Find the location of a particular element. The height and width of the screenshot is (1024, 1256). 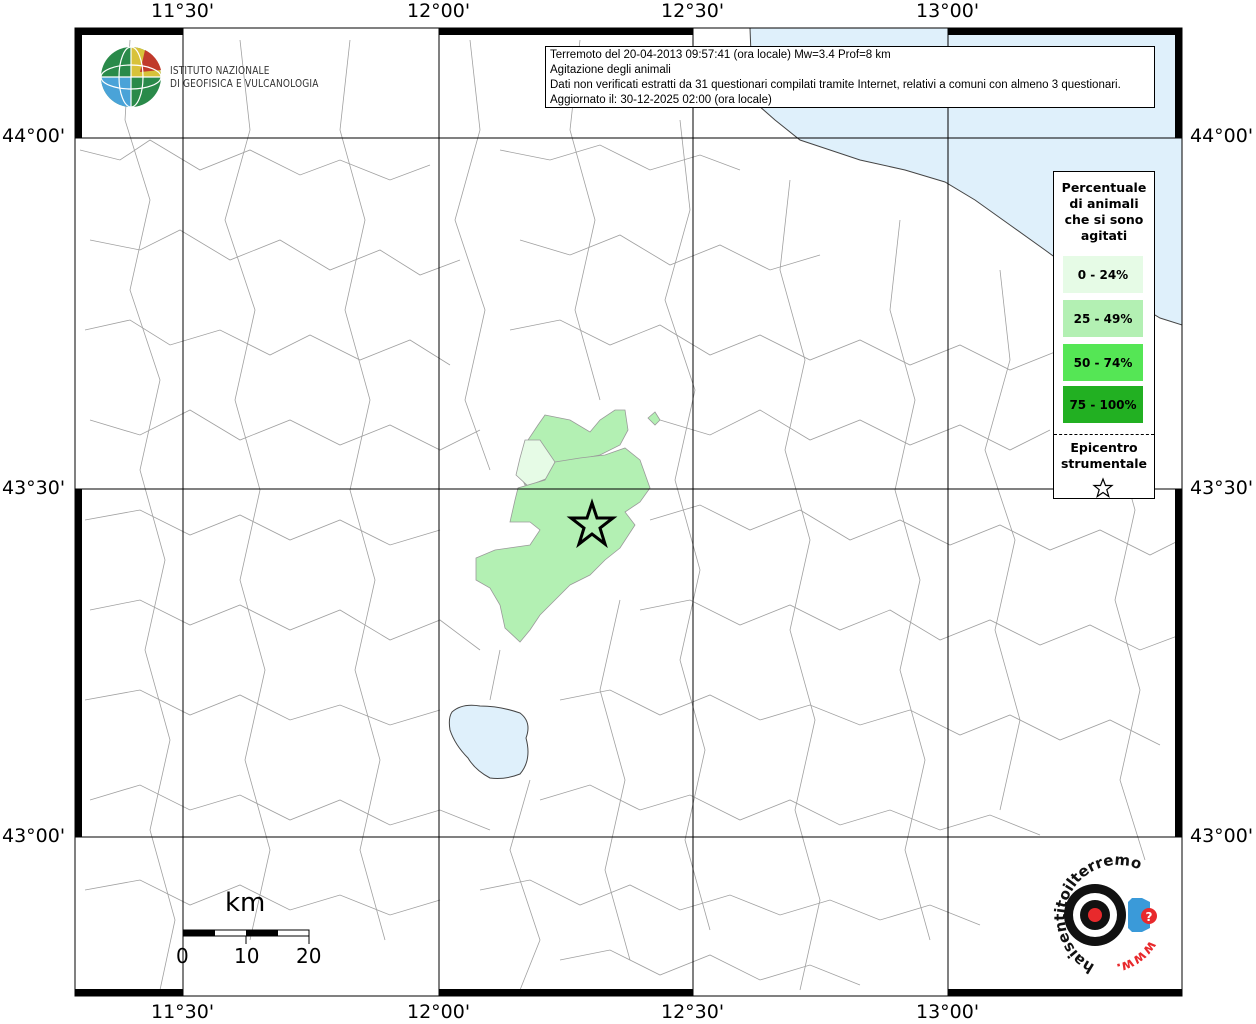

legend-epicenter-label: Epicentro strumentale is located at coordinates (1104, 456).